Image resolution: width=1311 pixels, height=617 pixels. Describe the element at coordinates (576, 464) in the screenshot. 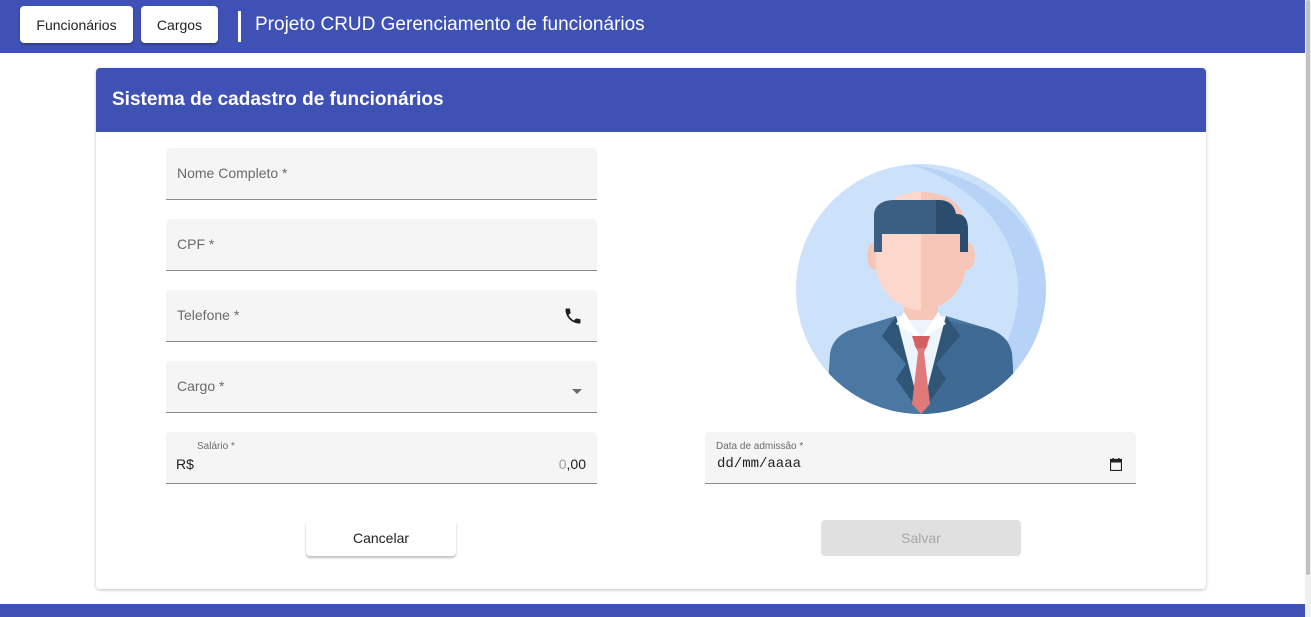

I see `salary-value-decimals: ,00` at that location.